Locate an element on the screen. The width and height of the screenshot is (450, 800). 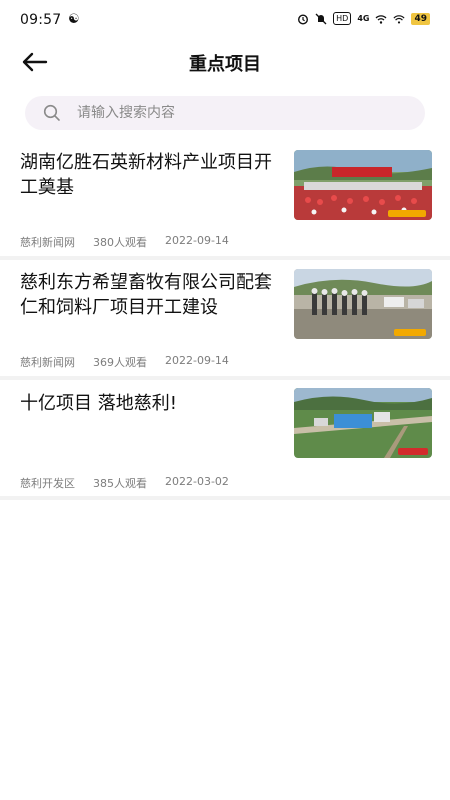
construction-site-photo-icon is located at coordinates (363, 304).